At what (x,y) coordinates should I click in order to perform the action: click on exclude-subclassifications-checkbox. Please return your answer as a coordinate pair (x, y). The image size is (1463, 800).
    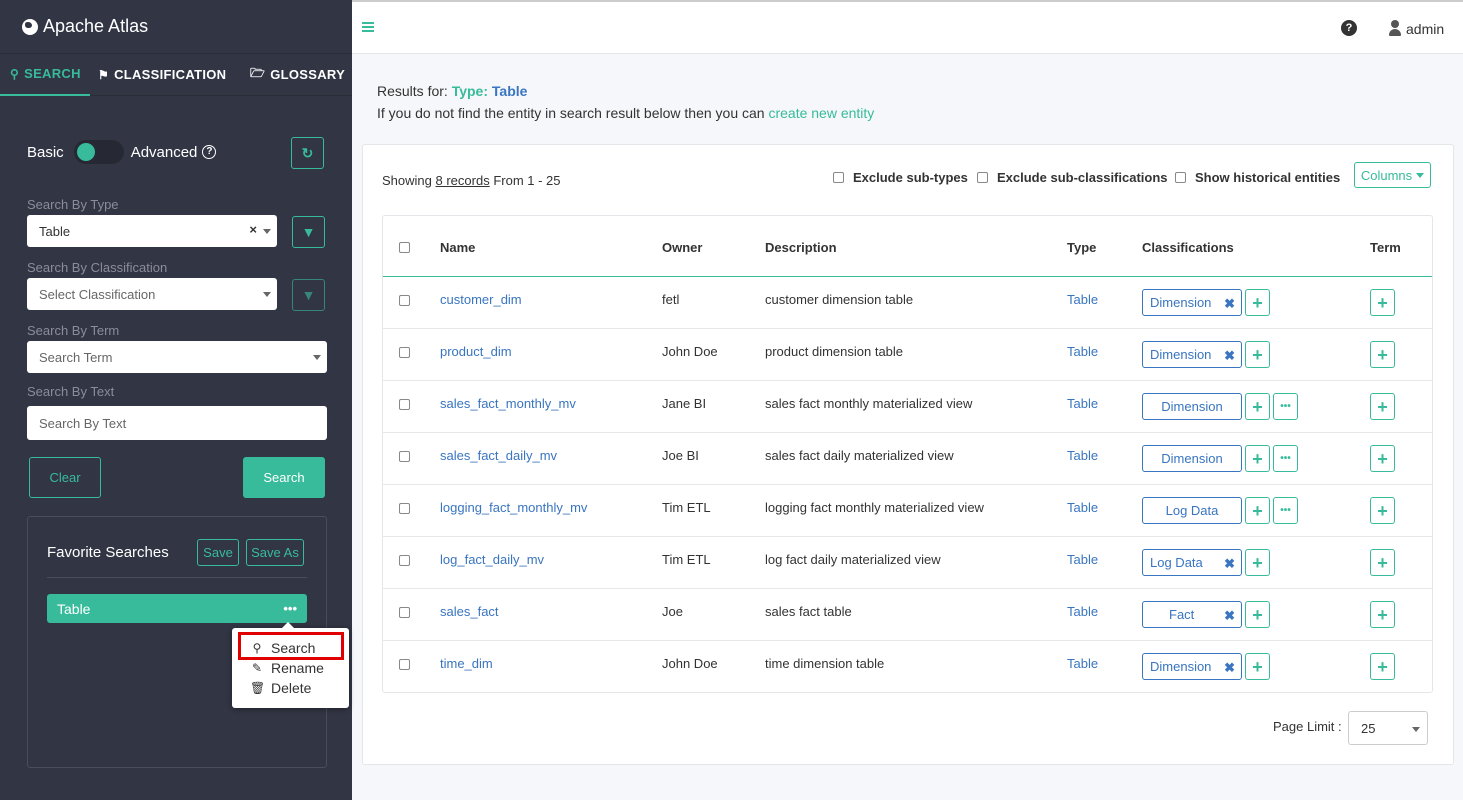
    Looking at the image, I should click on (982, 177).